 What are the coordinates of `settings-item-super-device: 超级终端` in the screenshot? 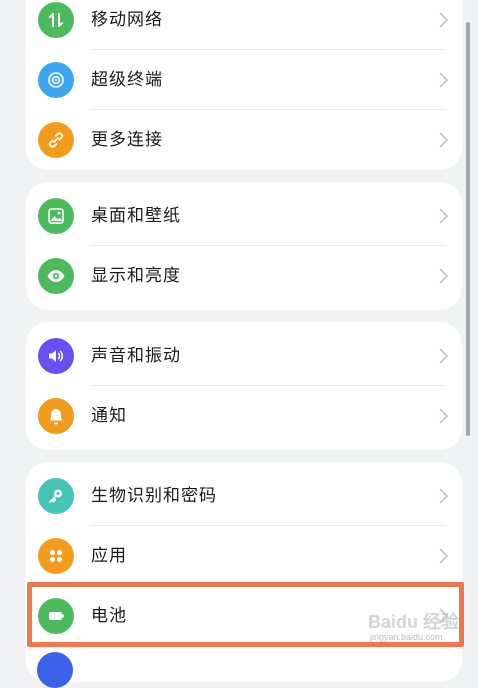 It's located at (244, 80).